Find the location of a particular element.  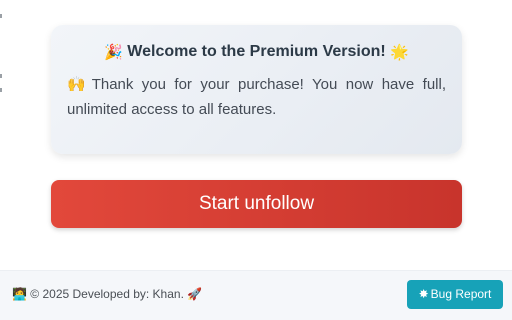

raised-hands-icon: 🙌 is located at coordinates (76, 84).